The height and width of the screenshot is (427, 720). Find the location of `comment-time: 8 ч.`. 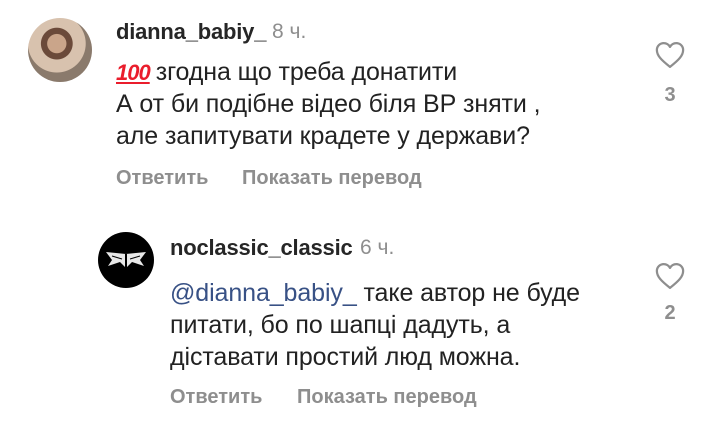

comment-time: 8 ч. is located at coordinates (289, 31).